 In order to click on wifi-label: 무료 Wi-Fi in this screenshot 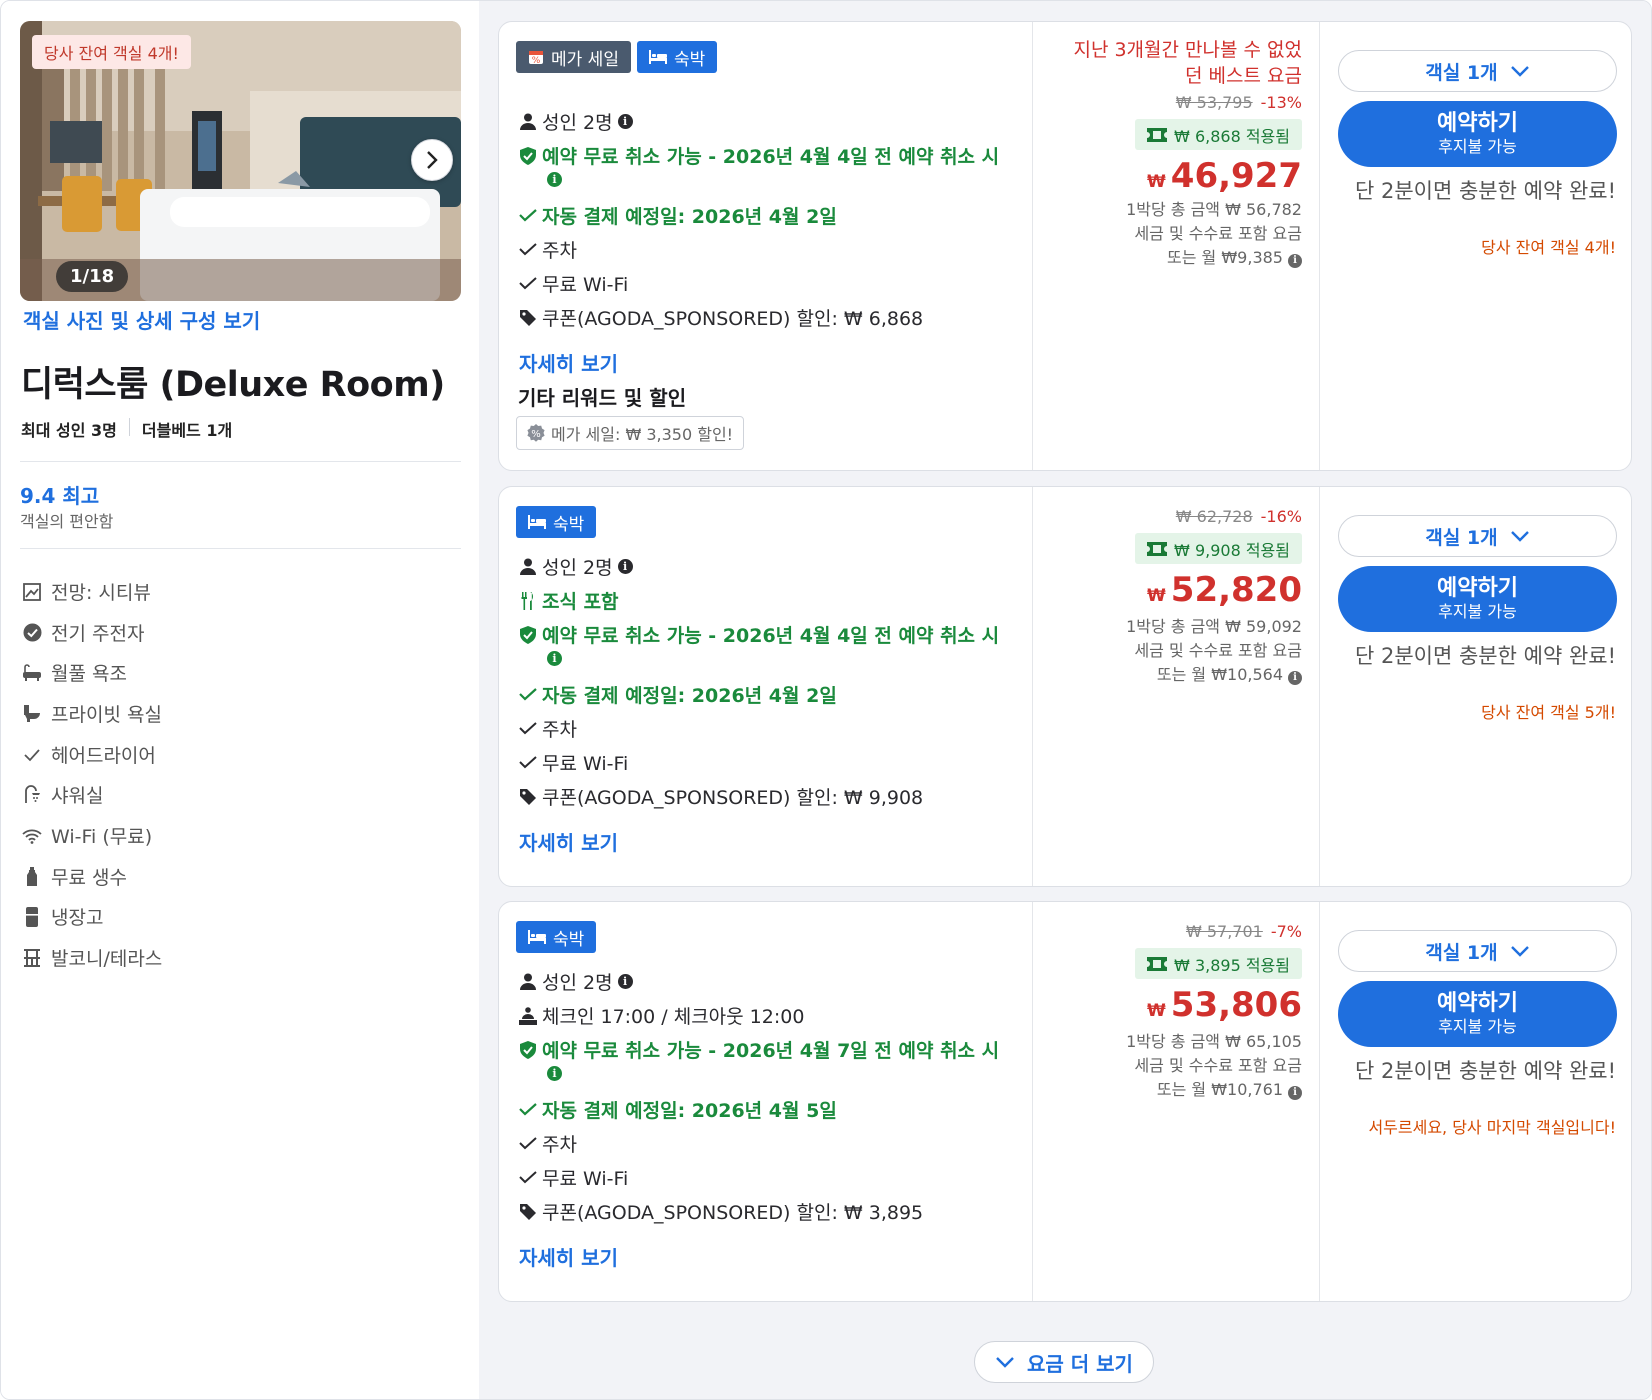, I will do `click(585, 285)`.